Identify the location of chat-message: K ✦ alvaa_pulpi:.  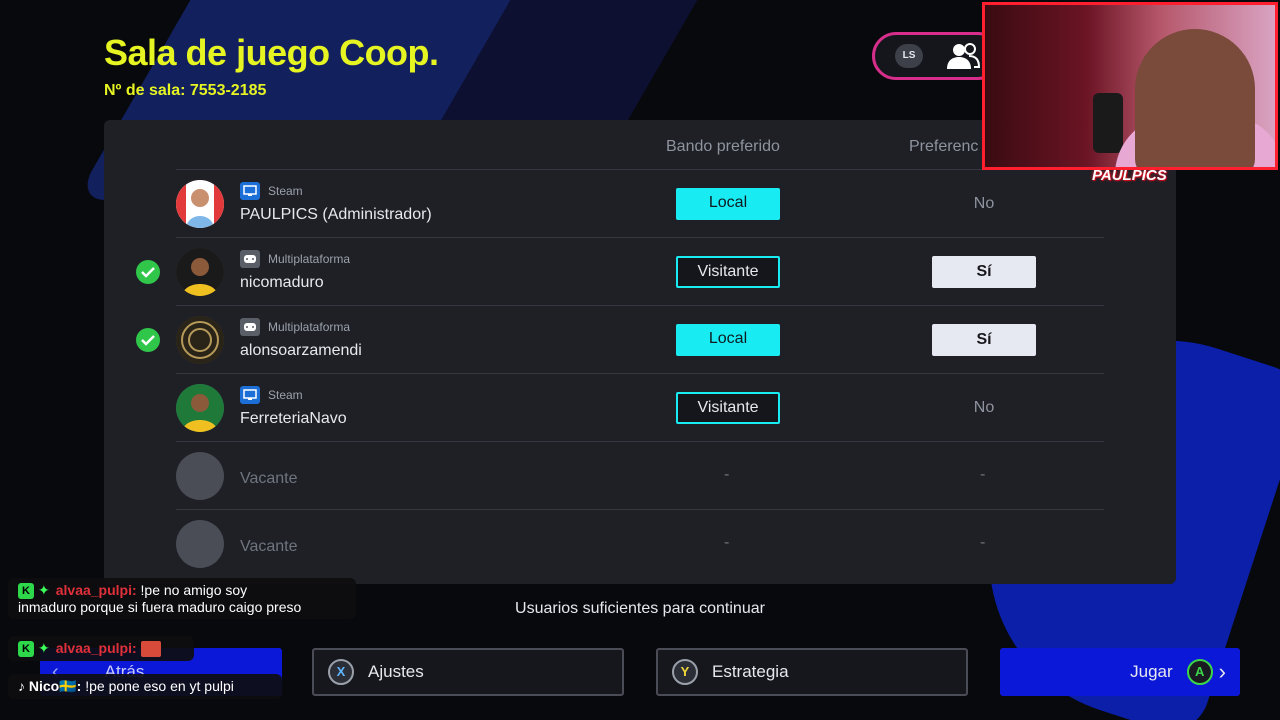
(101, 649).